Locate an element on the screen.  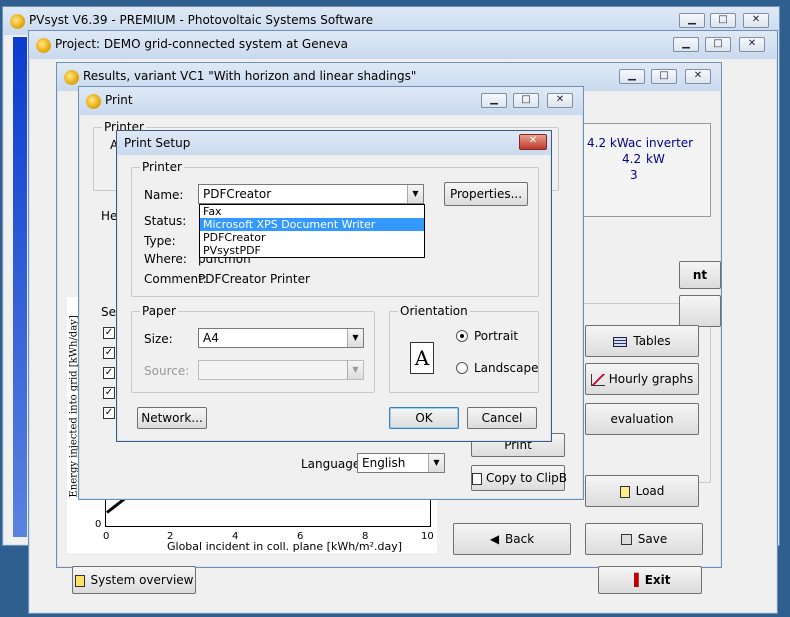
exit-button: ▐ Exit is located at coordinates (650, 580).